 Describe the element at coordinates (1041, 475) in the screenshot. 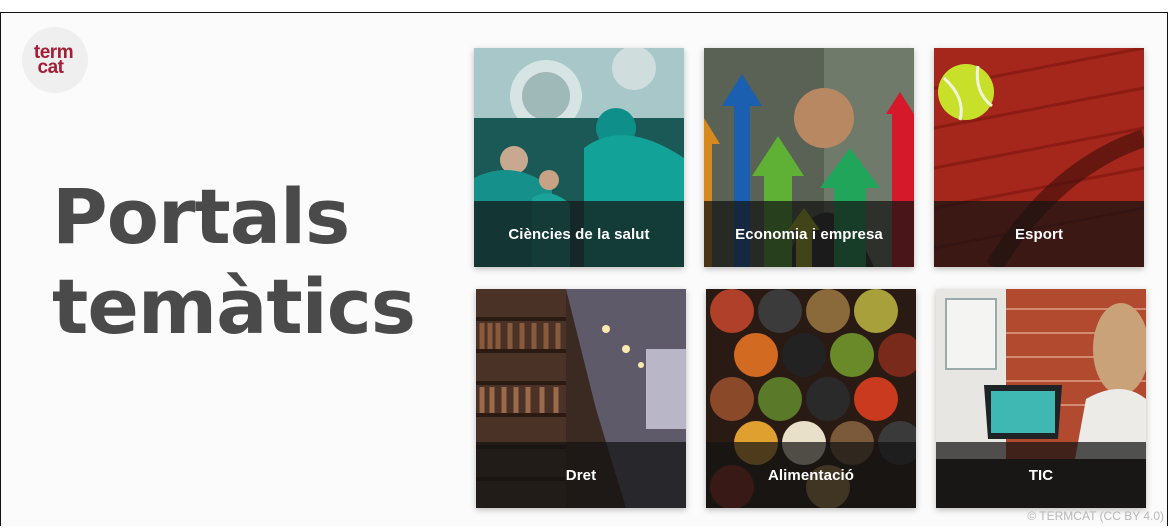

I see `tile-label: TIC` at that location.